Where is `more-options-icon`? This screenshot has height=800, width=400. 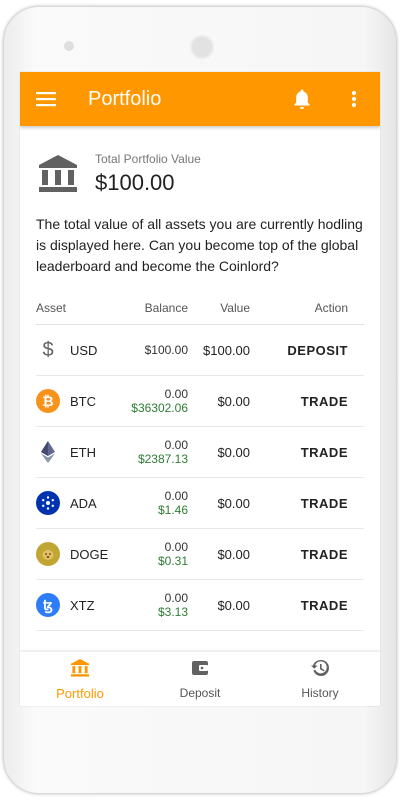
more-options-icon is located at coordinates (354, 99).